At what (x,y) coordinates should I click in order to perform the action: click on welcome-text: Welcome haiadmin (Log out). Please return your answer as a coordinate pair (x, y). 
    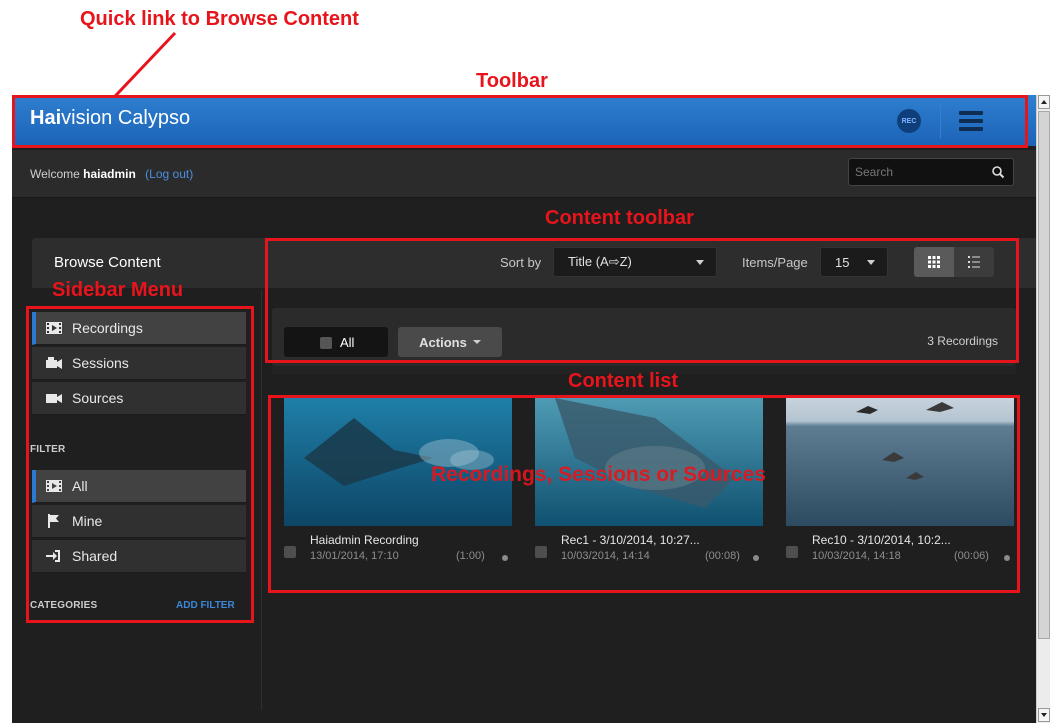
    Looking at the image, I should click on (112, 174).